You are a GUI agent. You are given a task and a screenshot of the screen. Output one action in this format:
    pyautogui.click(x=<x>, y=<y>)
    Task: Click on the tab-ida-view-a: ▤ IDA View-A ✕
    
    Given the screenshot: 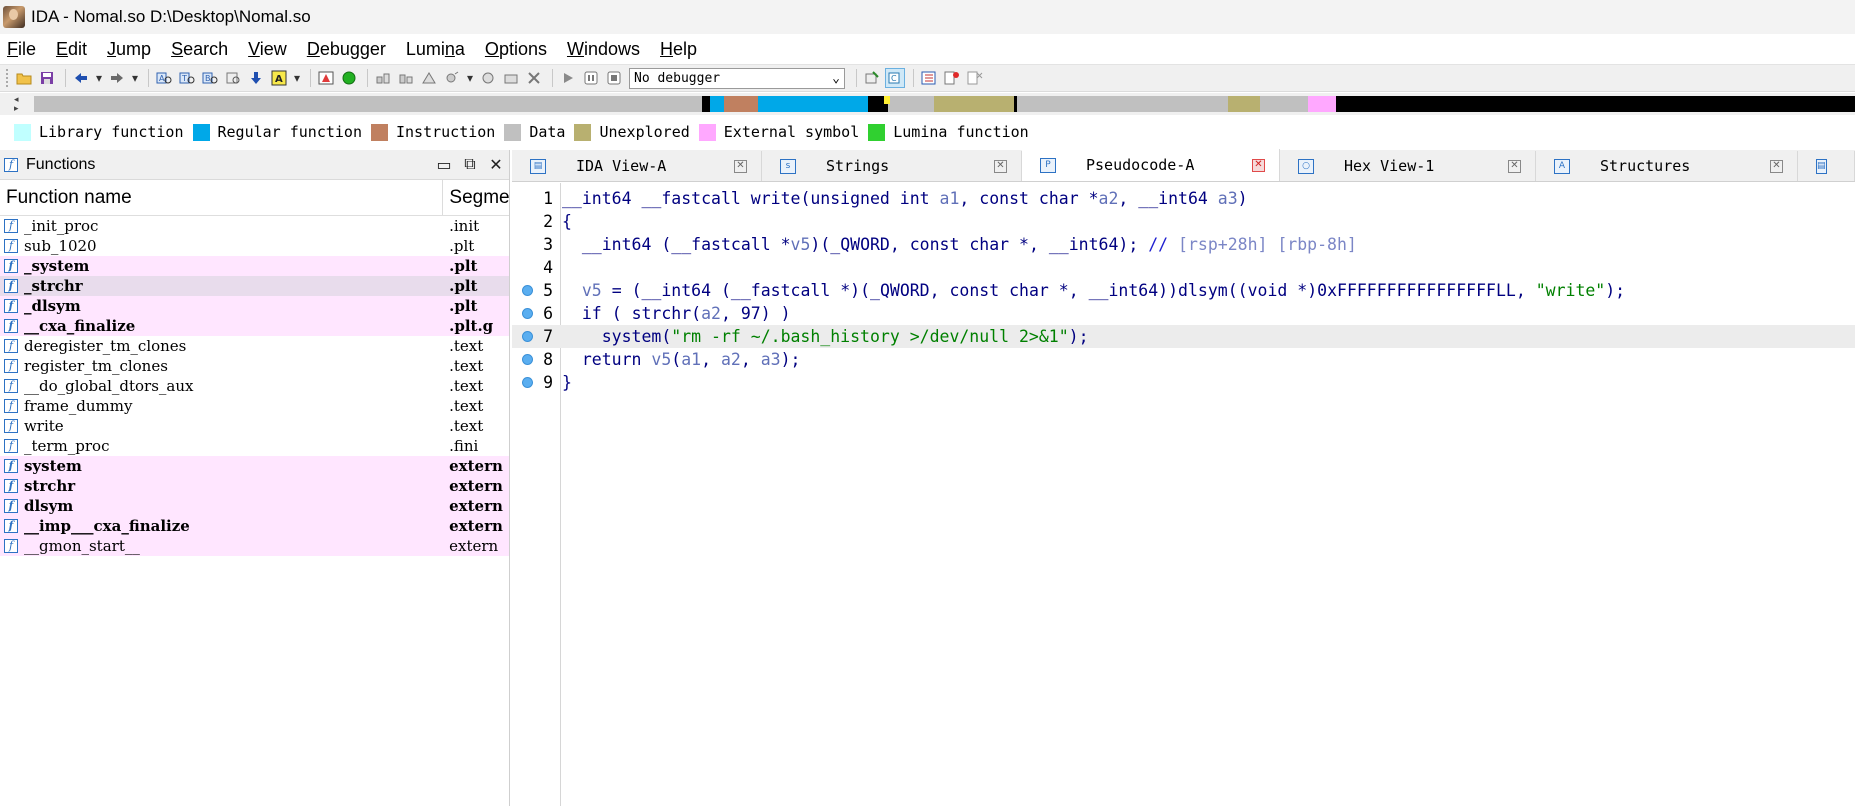 What is the action you would take?
    pyautogui.click(x=637, y=166)
    